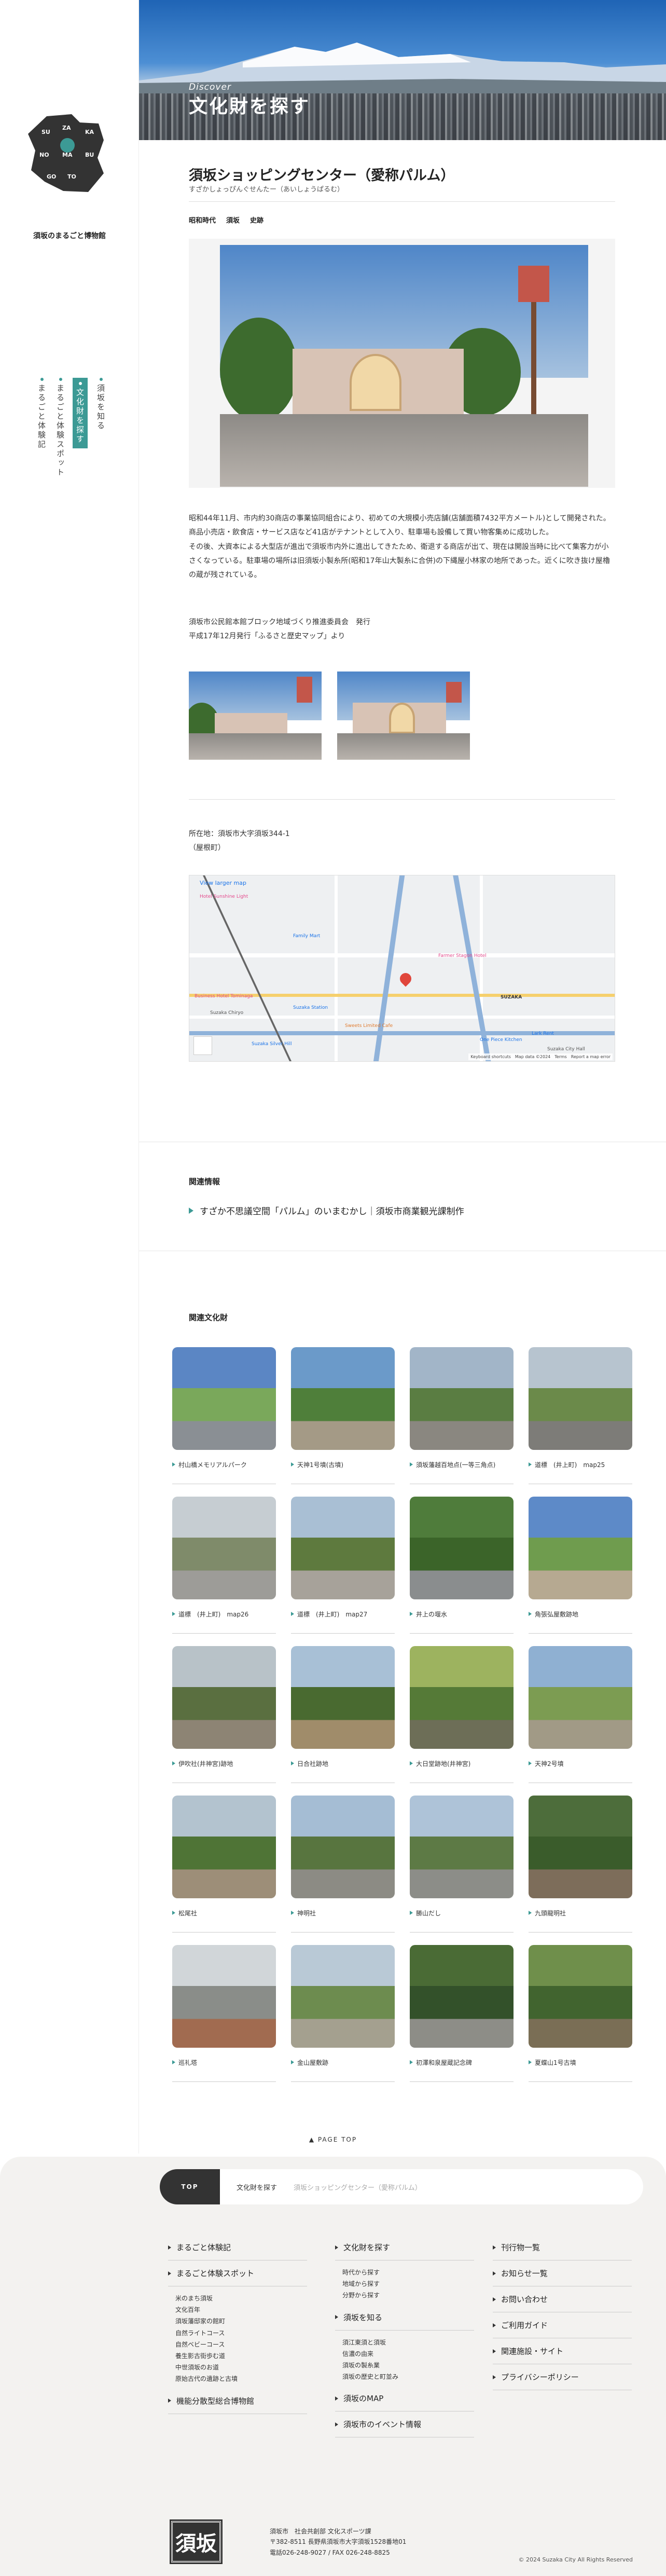  Describe the element at coordinates (563, 2355) in the screenshot. I see `footer-link: 関連施設・サイト` at that location.